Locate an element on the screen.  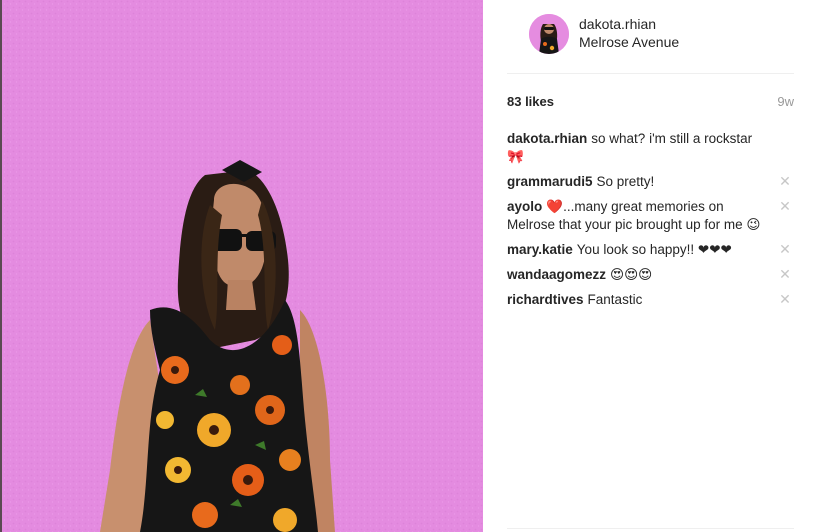
photo-edge is located at coordinates (1, 266).